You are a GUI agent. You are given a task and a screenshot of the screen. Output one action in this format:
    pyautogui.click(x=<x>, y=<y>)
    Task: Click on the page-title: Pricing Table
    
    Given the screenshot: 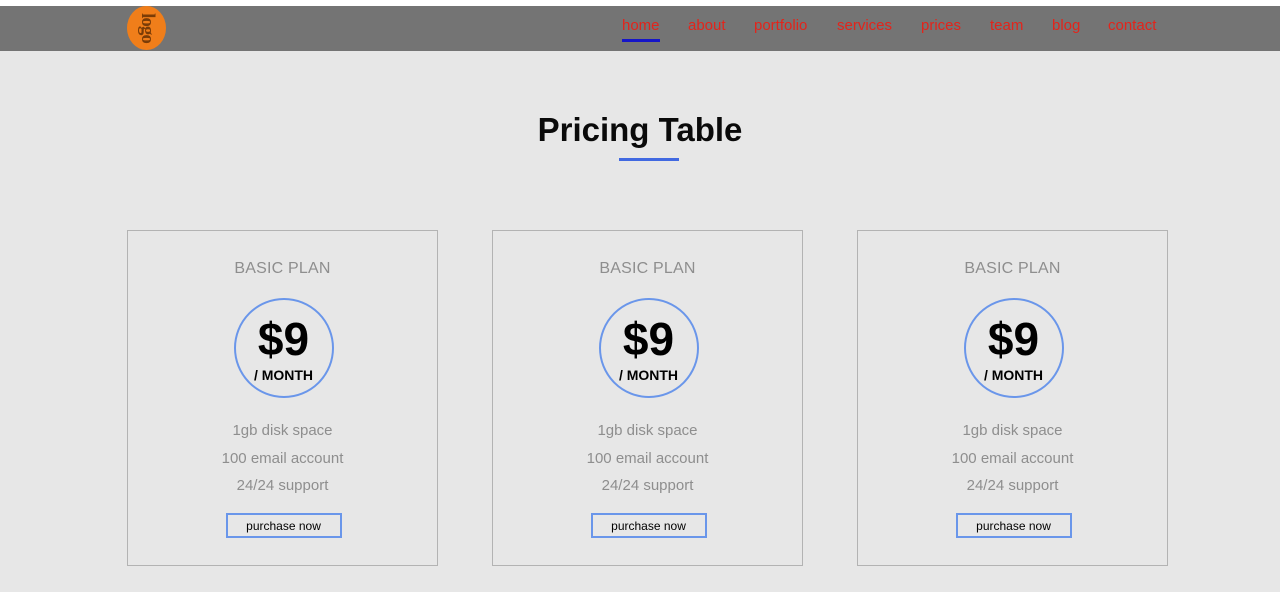 What is the action you would take?
    pyautogui.click(x=640, y=129)
    